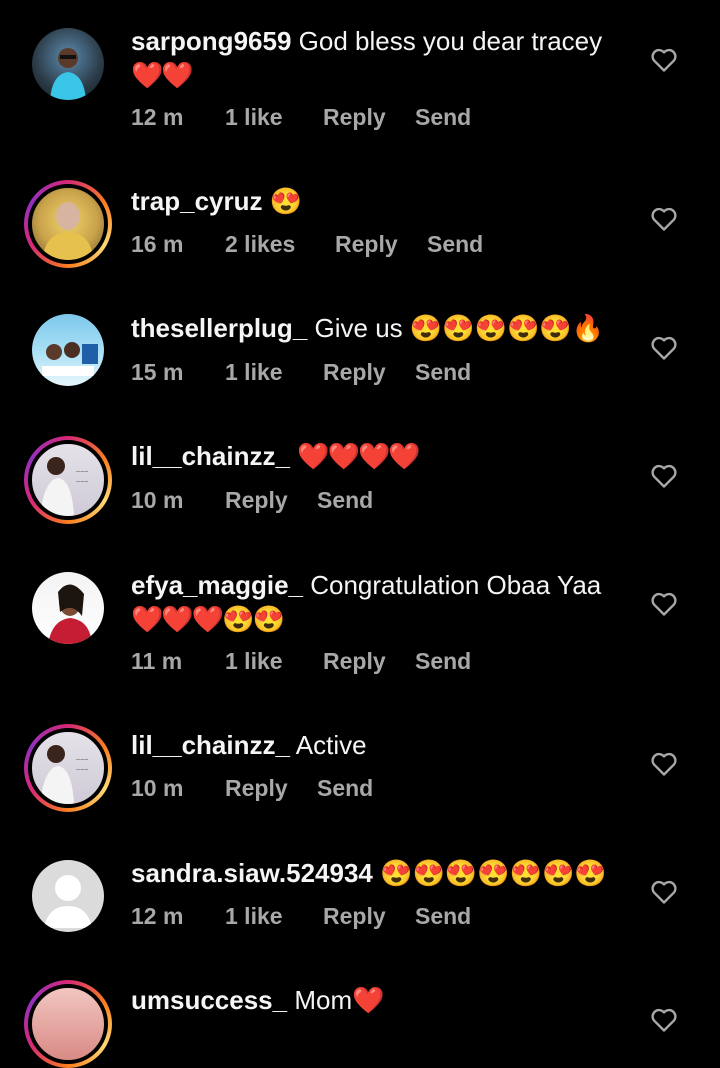  I want to click on comment-text: umsuccess_ Mom❤️, so click(381, 1000).